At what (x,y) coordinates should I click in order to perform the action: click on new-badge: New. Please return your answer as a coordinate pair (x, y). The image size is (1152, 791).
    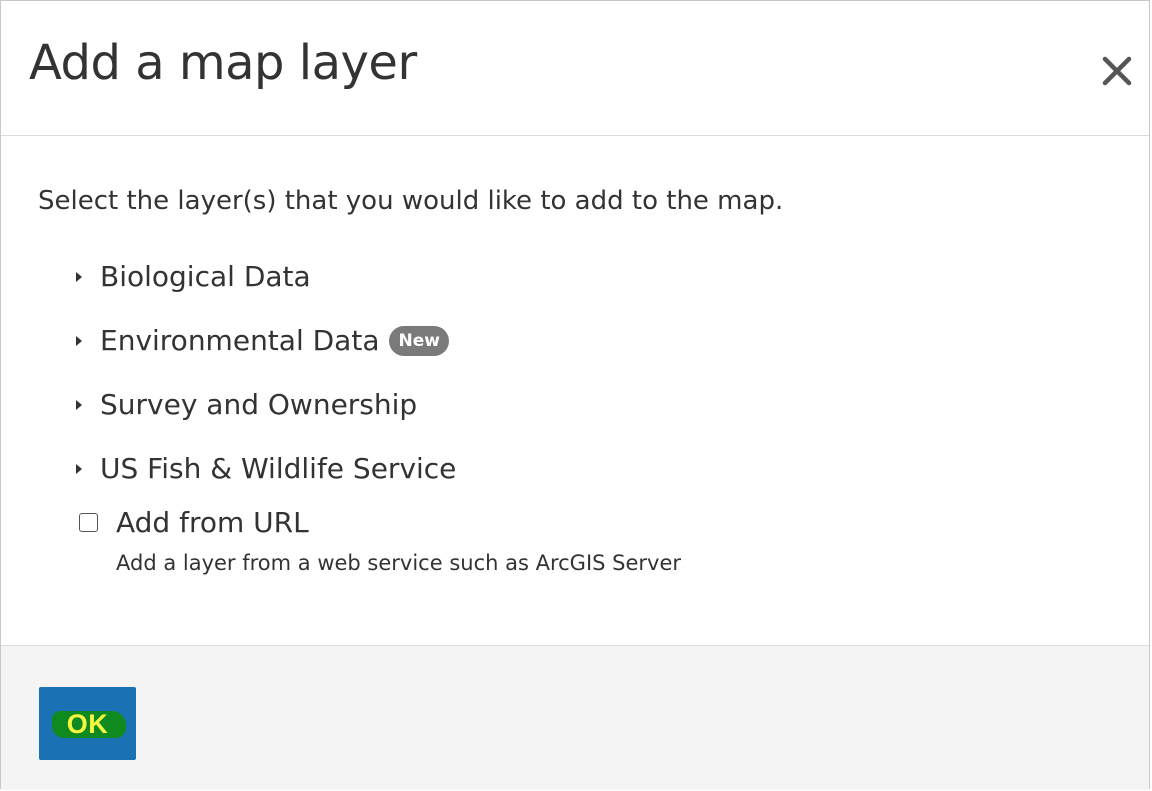
    Looking at the image, I should click on (419, 341).